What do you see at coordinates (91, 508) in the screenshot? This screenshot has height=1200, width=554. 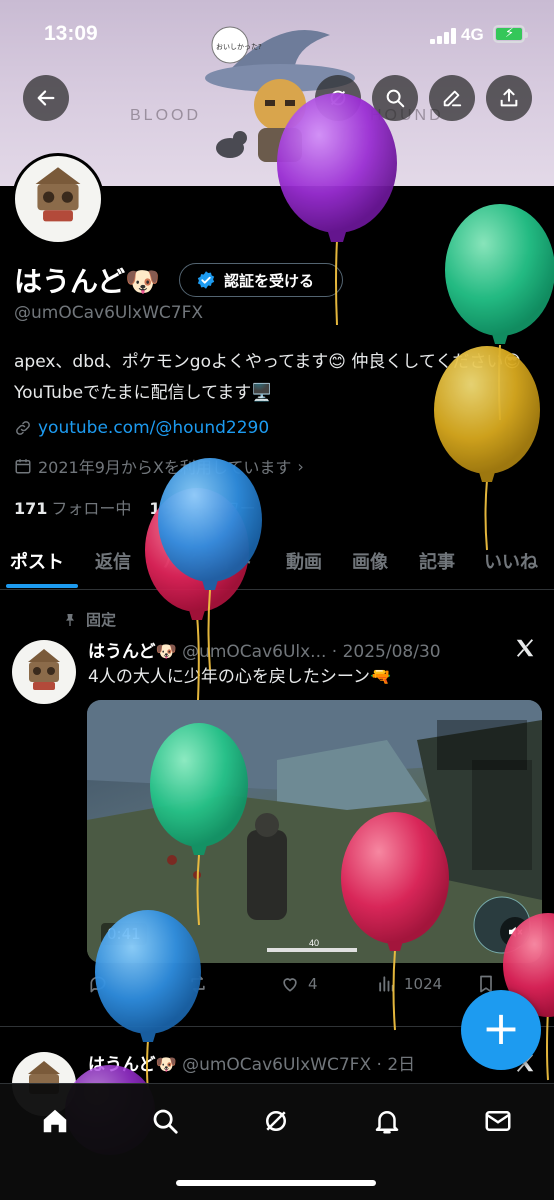 I see `following-label: フォロー中` at bounding box center [91, 508].